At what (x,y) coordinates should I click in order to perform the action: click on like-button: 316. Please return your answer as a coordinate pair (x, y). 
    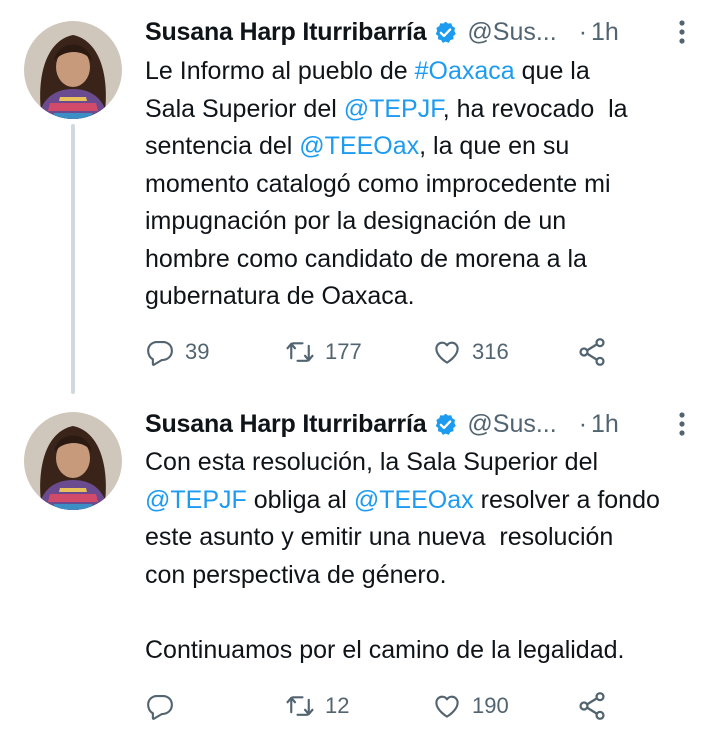
    Looking at the image, I should click on (470, 352).